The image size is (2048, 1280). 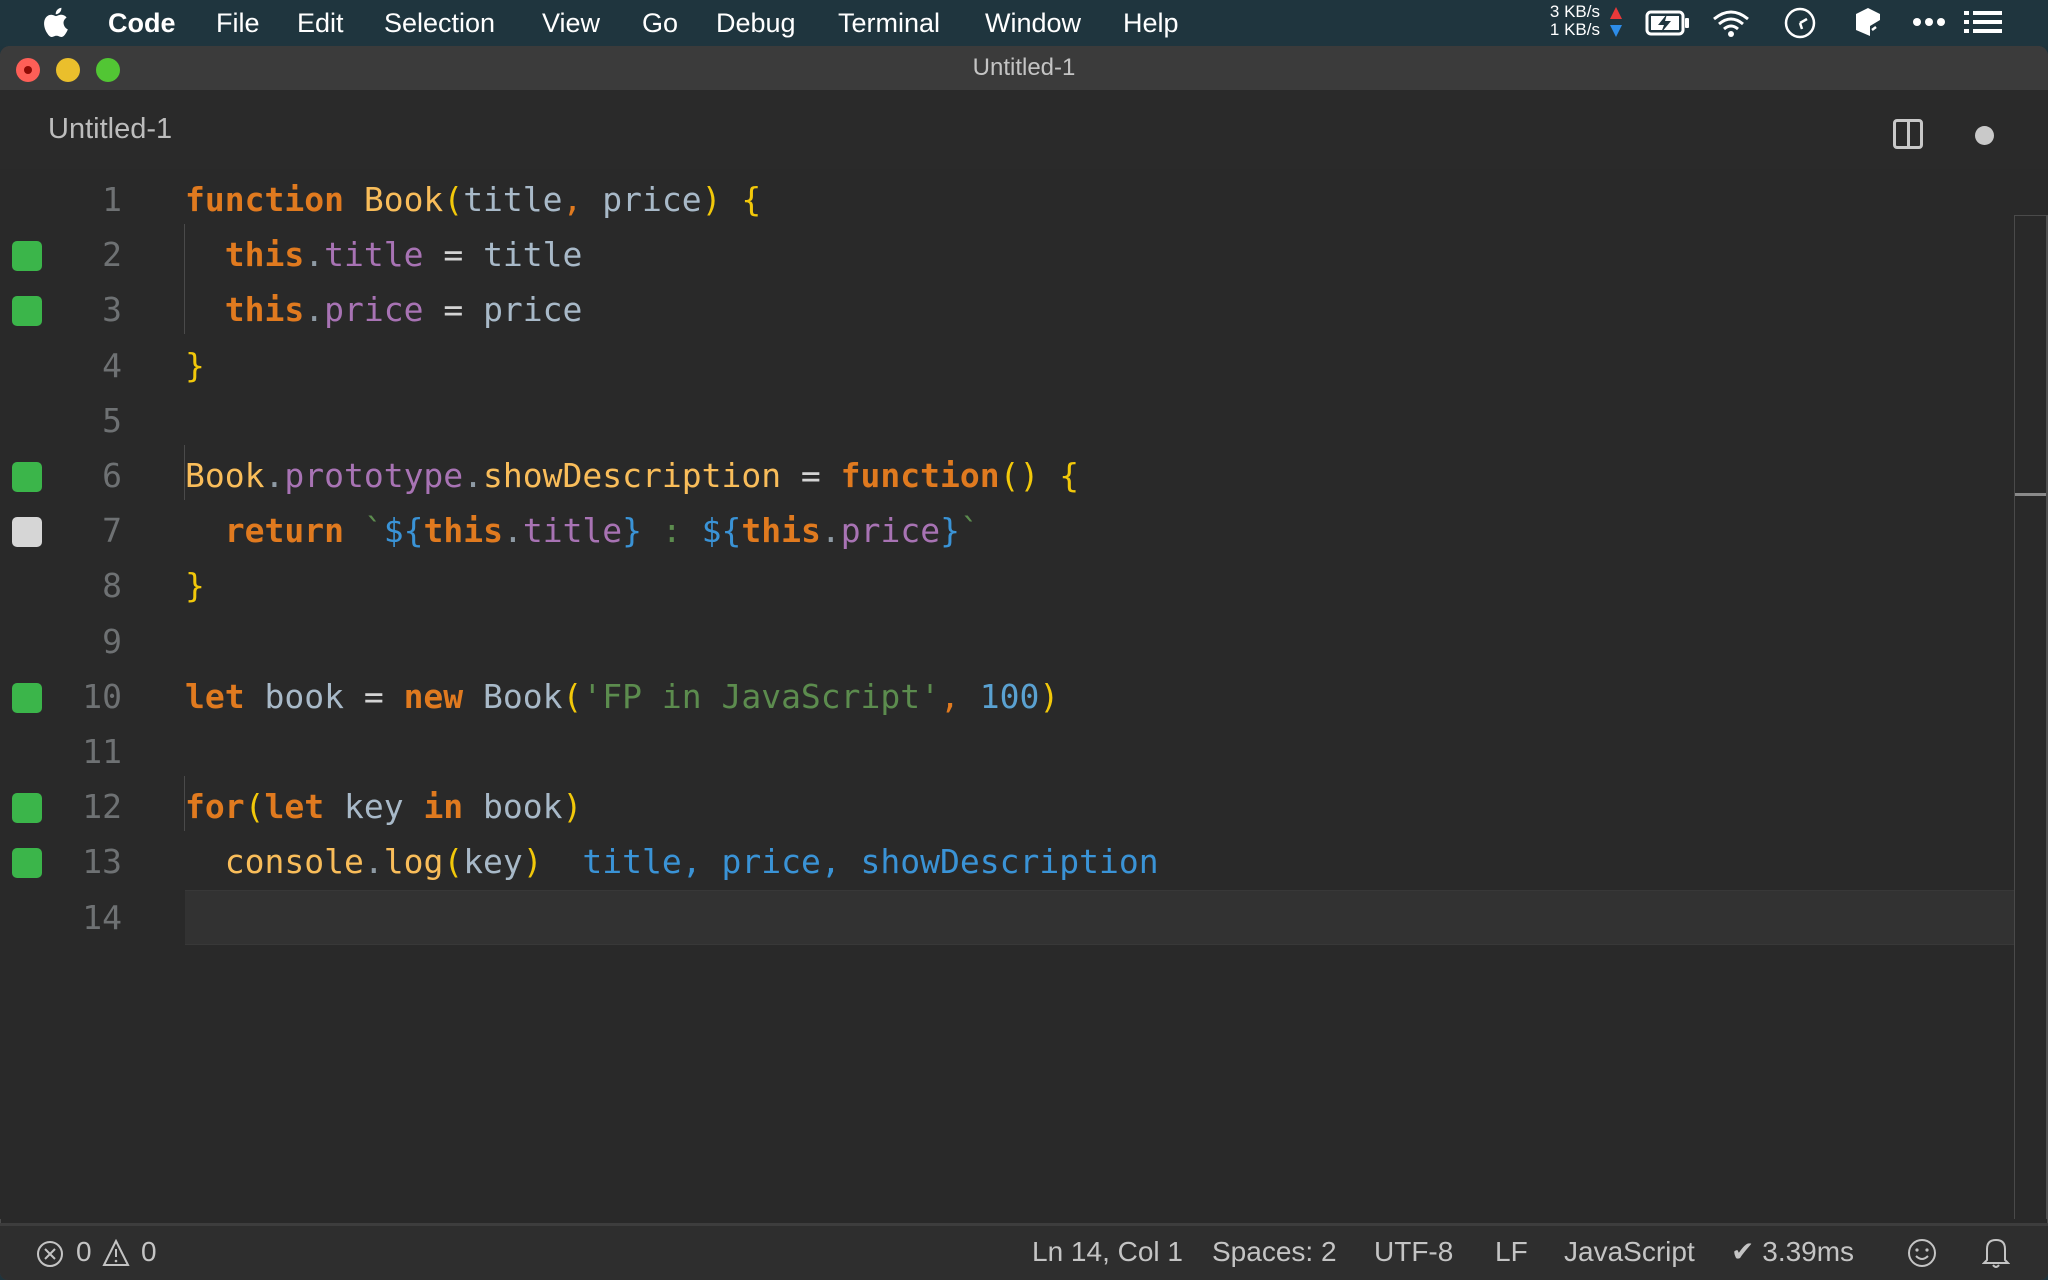 I want to click on code-line: 4}, so click(x=1007, y=365).